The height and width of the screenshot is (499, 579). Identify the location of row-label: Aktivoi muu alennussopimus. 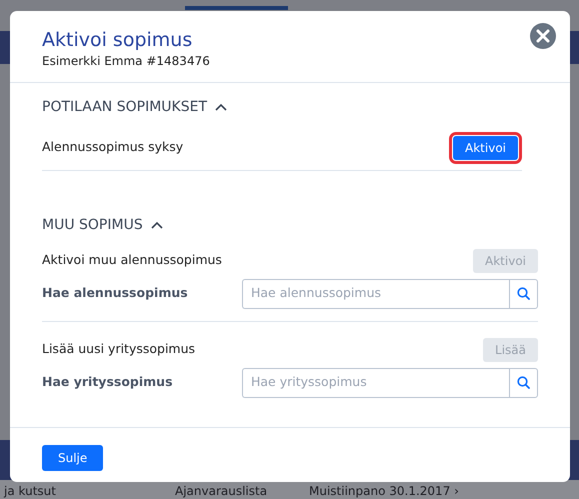
(132, 260).